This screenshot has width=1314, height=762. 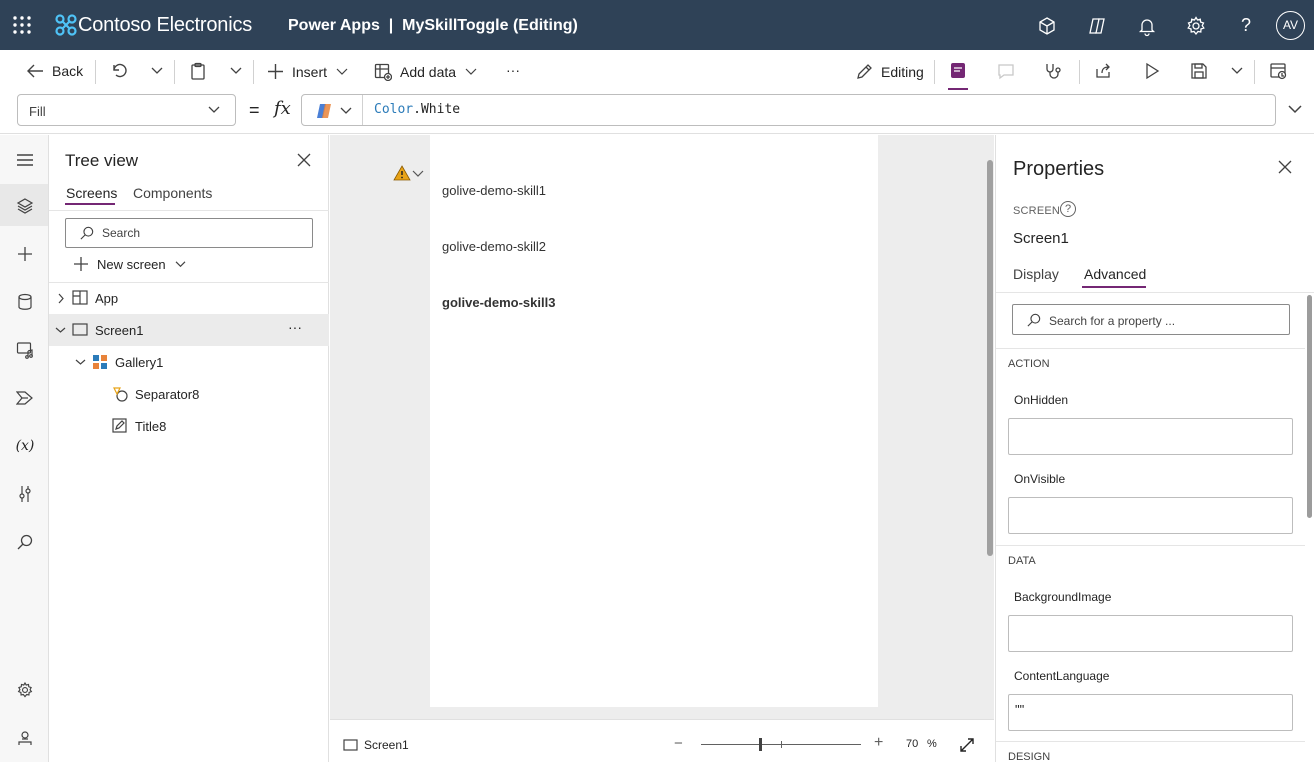 I want to click on tab-screens: Screens, so click(x=91, y=193).